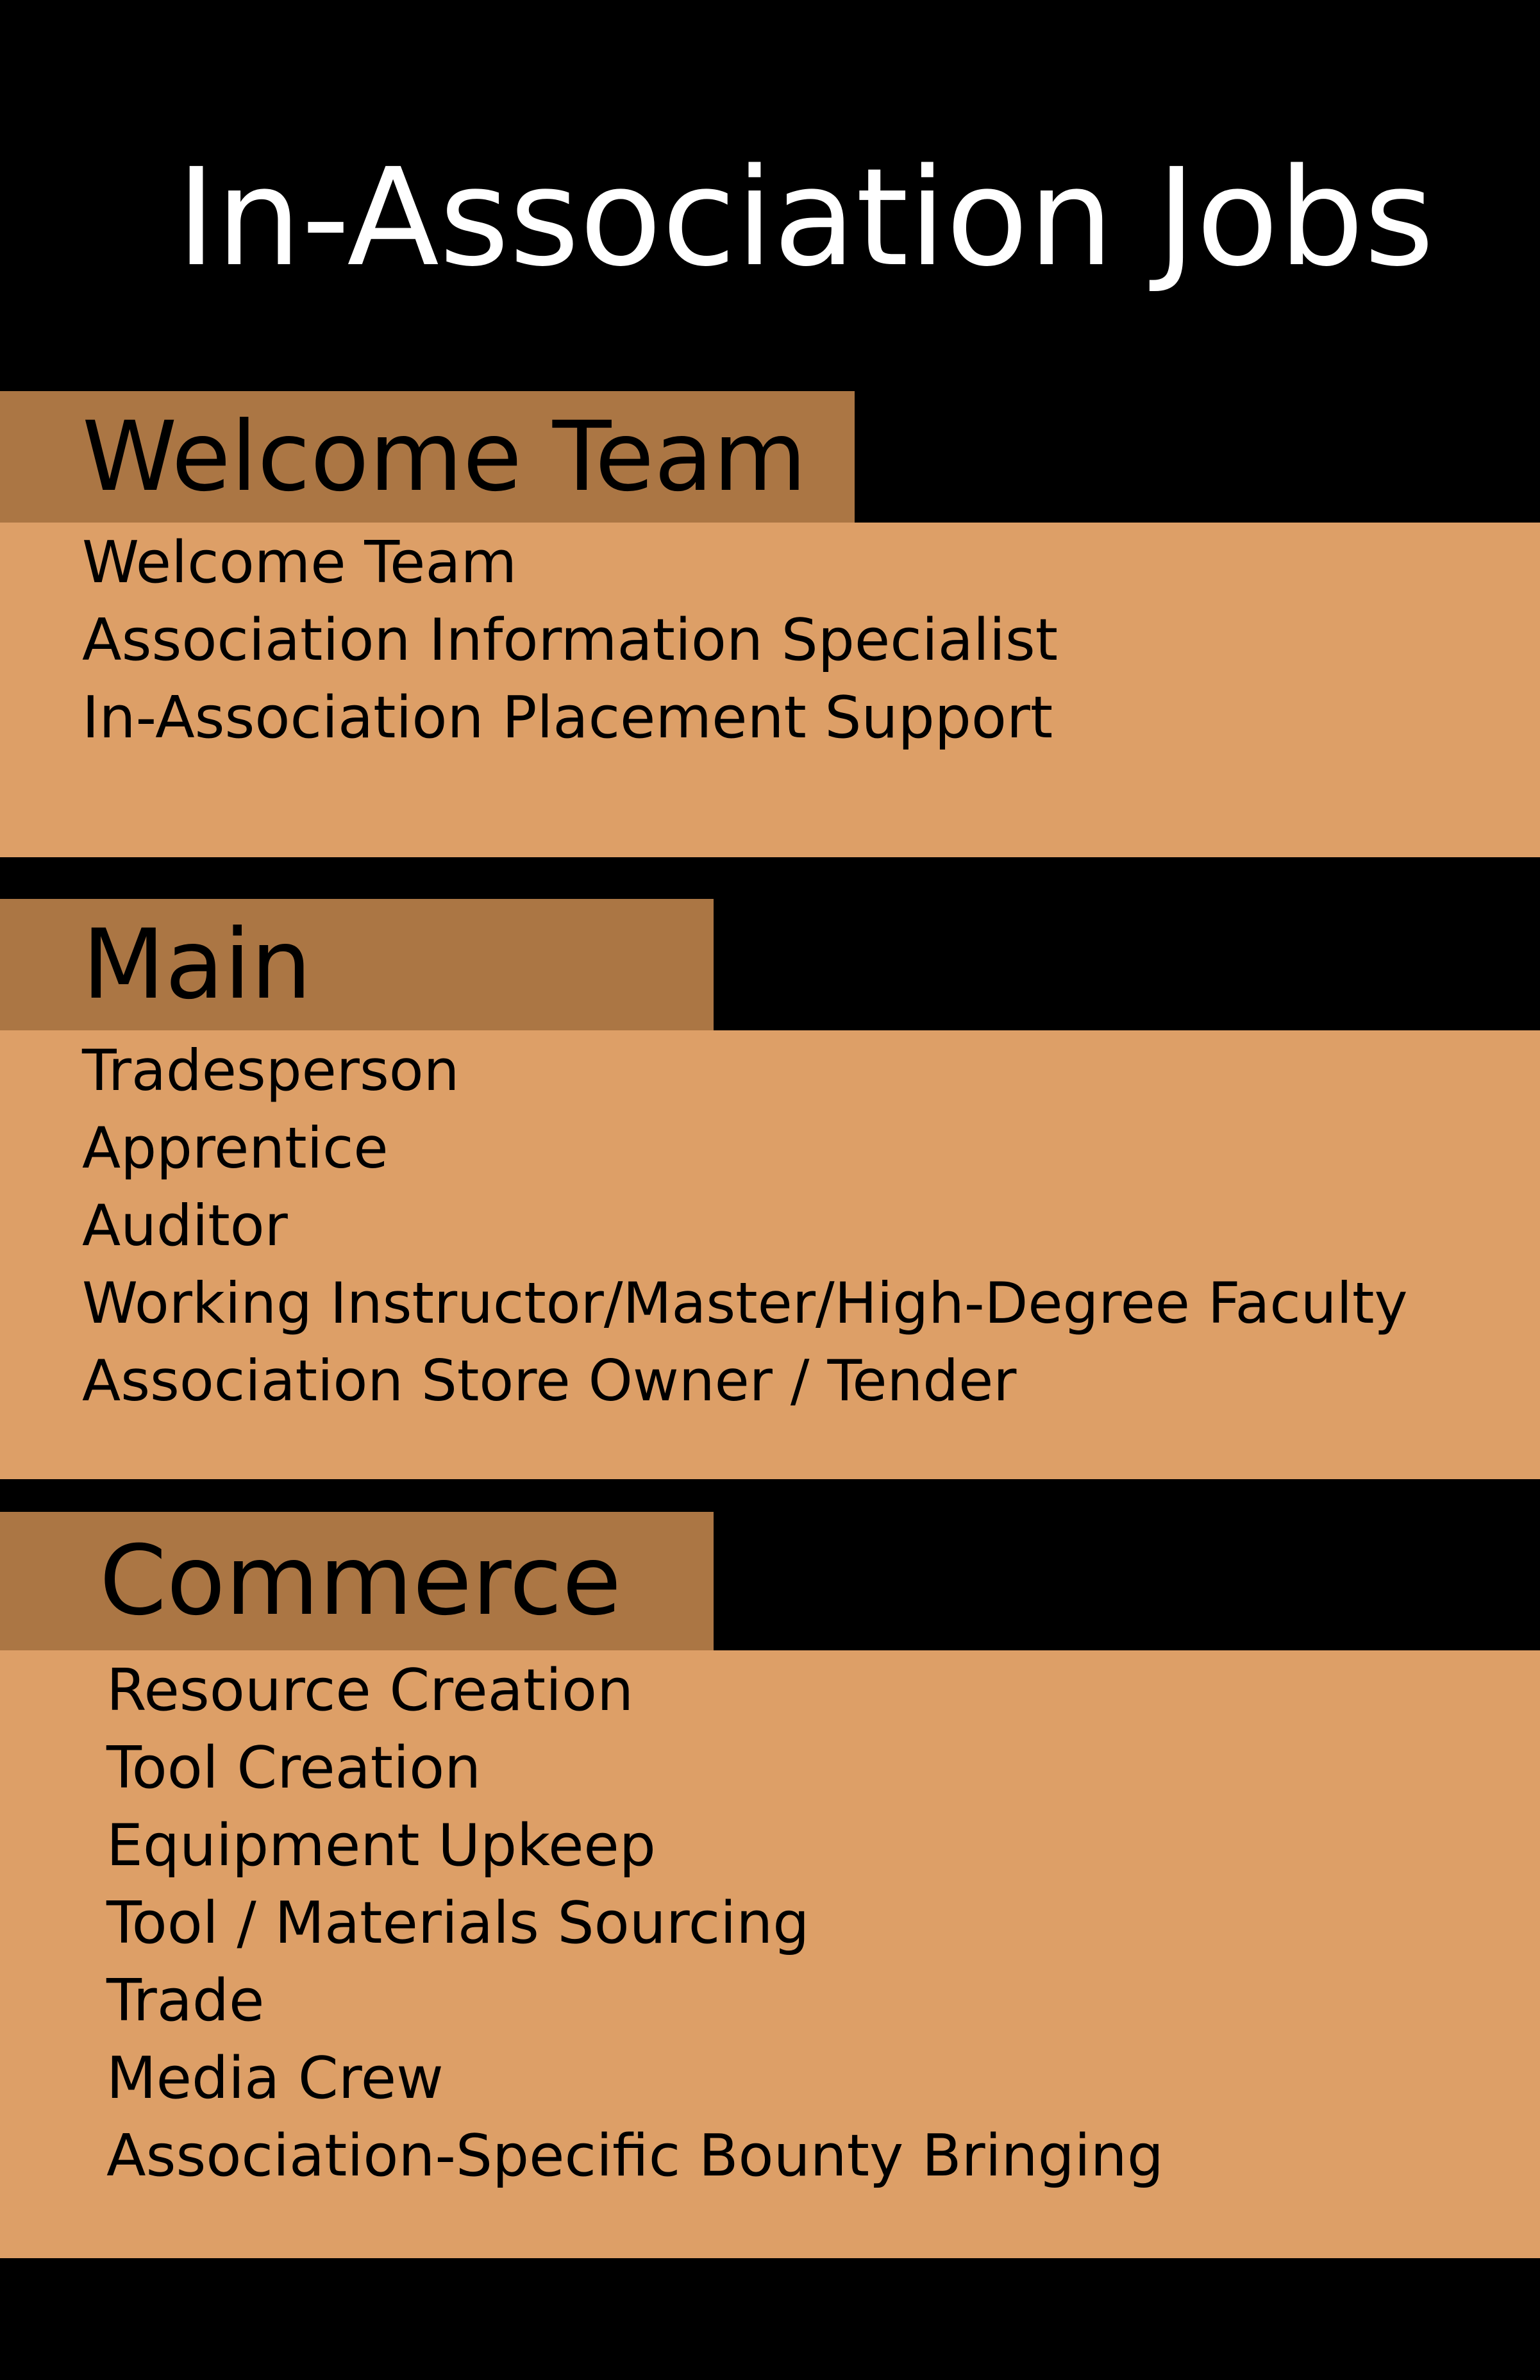 The width and height of the screenshot is (1540, 2380). What do you see at coordinates (299, 562) in the screenshot?
I see `list-item: Welcome Team` at bounding box center [299, 562].